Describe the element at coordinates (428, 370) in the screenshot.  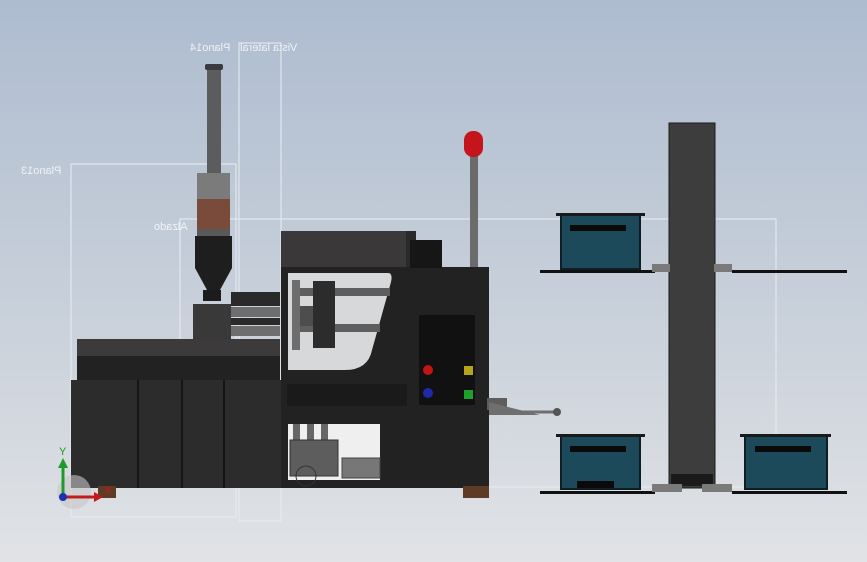
I see `red-button-icon` at that location.